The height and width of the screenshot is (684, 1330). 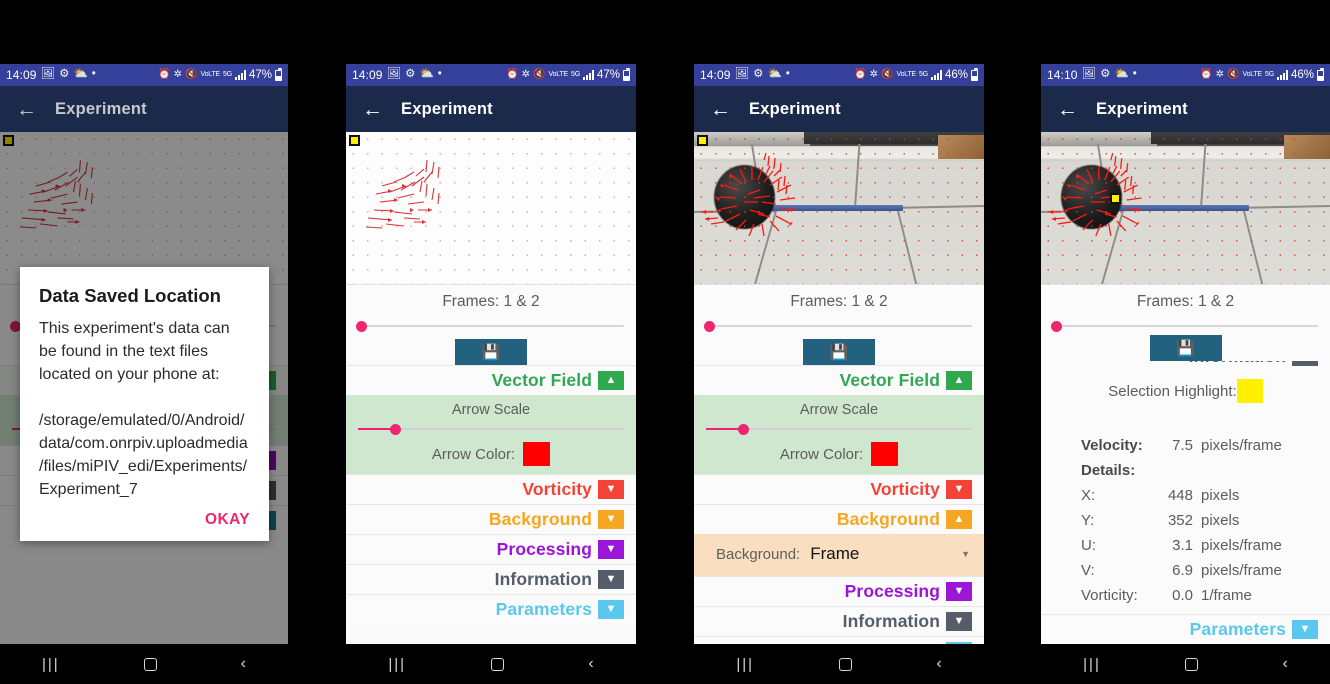 I want to click on weather-icon: ⛅, so click(x=774, y=74).